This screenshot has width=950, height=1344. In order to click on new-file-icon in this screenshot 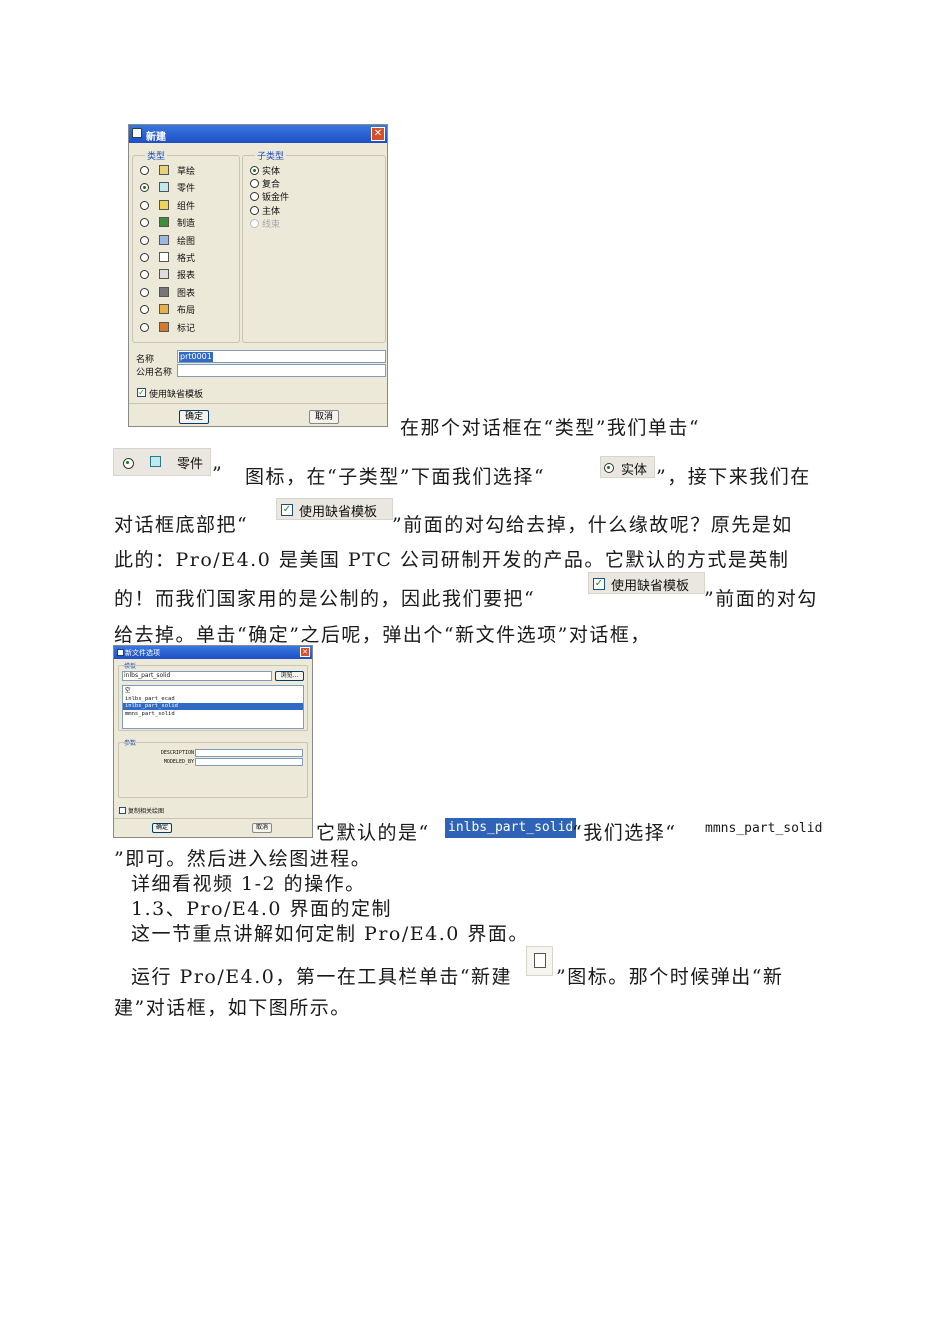, I will do `click(540, 960)`.